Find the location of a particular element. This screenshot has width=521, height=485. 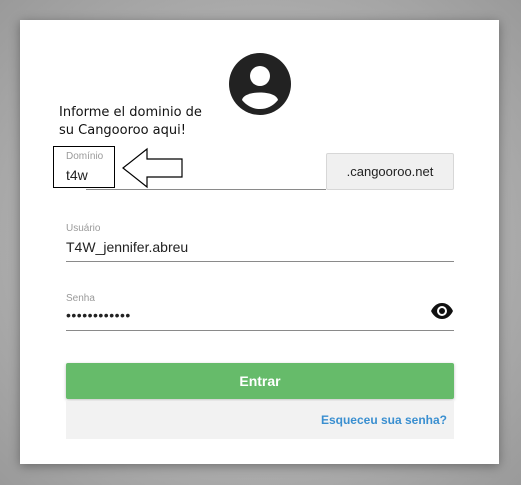

domain-hint-line-1: Informe el dominio de is located at coordinates (130, 112).